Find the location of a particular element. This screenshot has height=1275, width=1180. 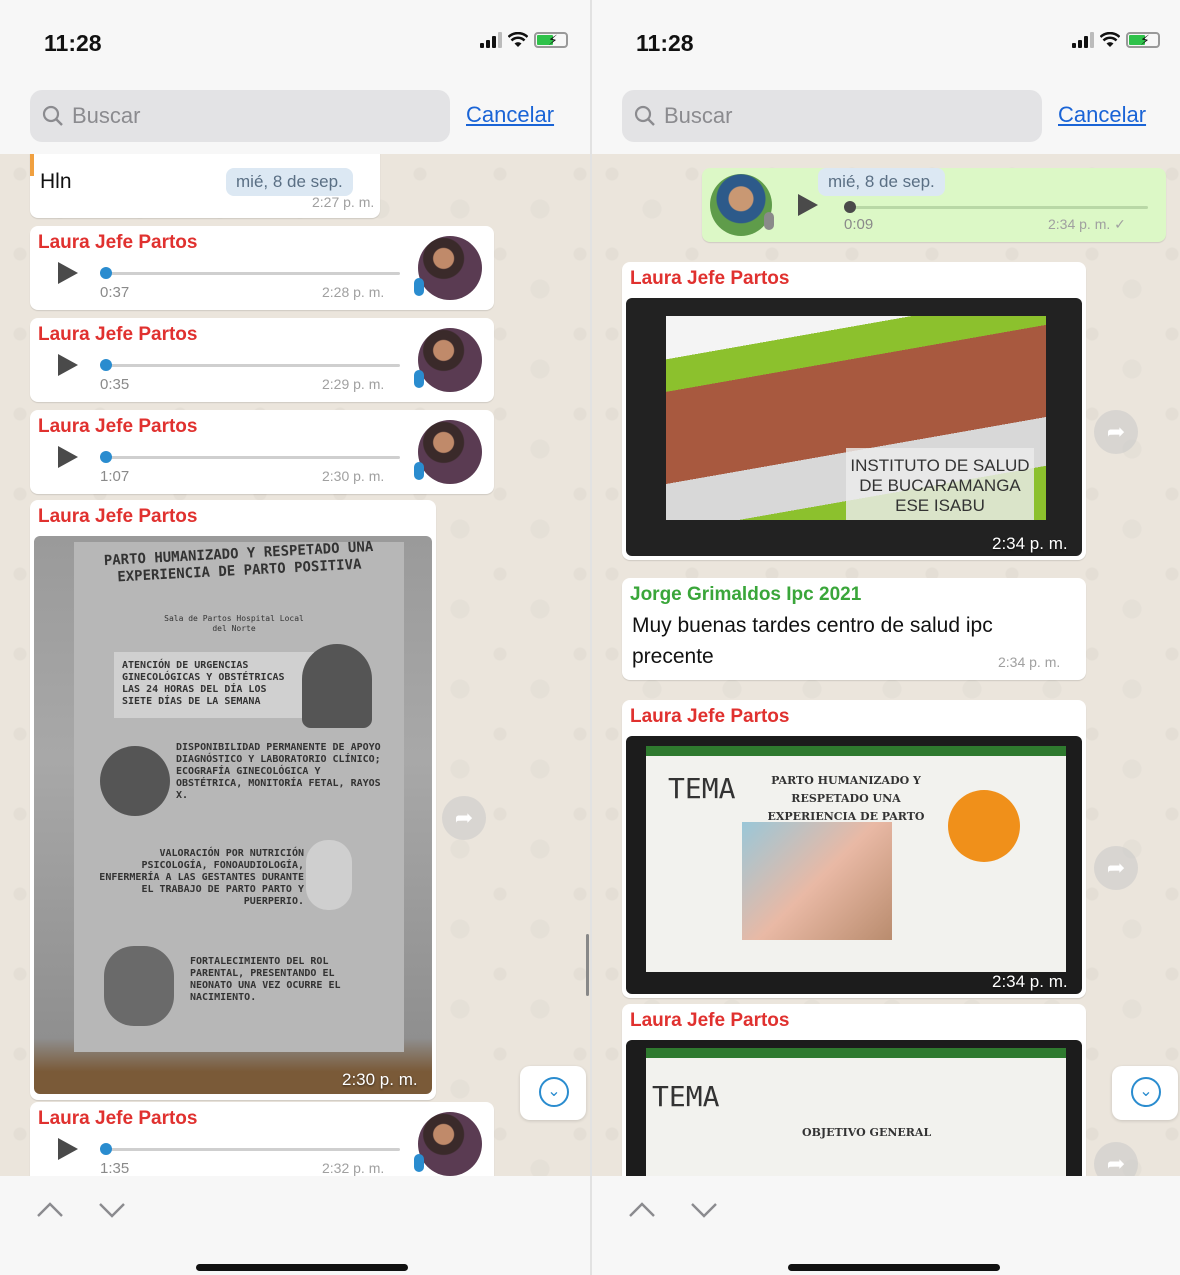

audio-duration: 0:37 is located at coordinates (115, 292).